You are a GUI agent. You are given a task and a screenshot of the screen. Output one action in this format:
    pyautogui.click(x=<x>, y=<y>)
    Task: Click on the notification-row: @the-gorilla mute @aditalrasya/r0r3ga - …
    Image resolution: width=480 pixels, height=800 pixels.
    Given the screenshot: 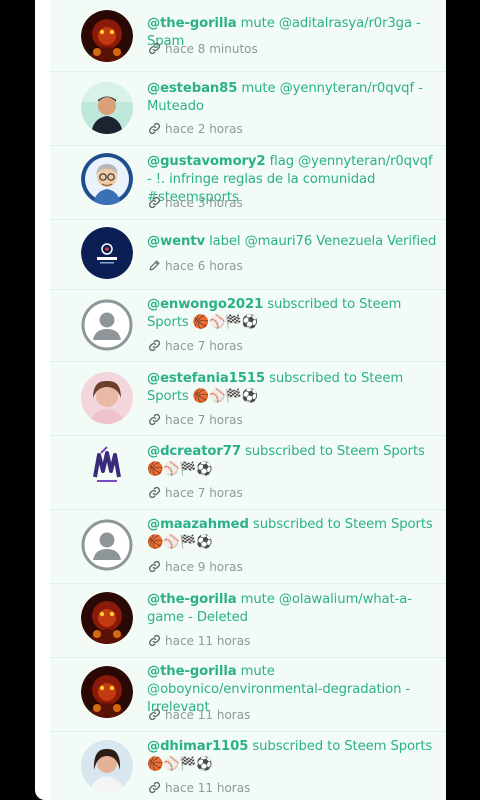 What is the action you would take?
    pyautogui.click(x=248, y=36)
    